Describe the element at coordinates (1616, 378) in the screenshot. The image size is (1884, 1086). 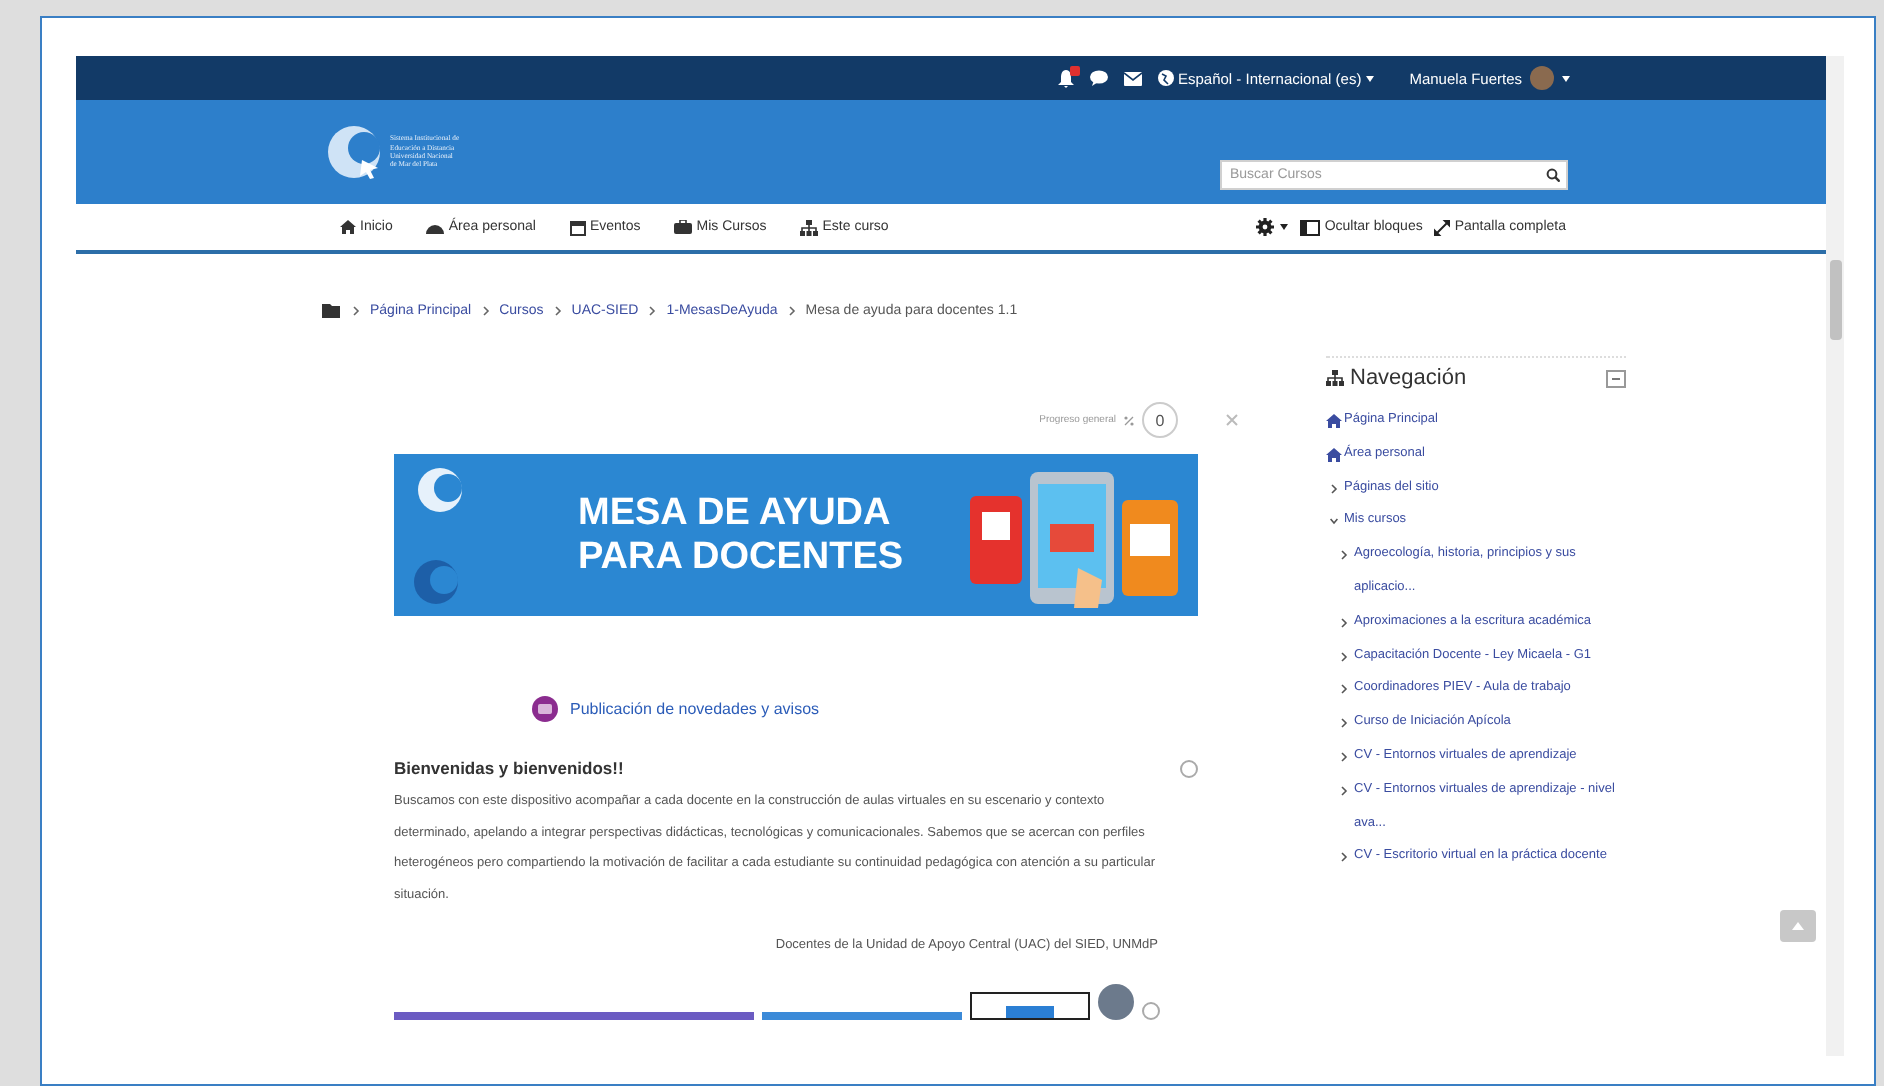
I see `collapse-block-button` at that location.